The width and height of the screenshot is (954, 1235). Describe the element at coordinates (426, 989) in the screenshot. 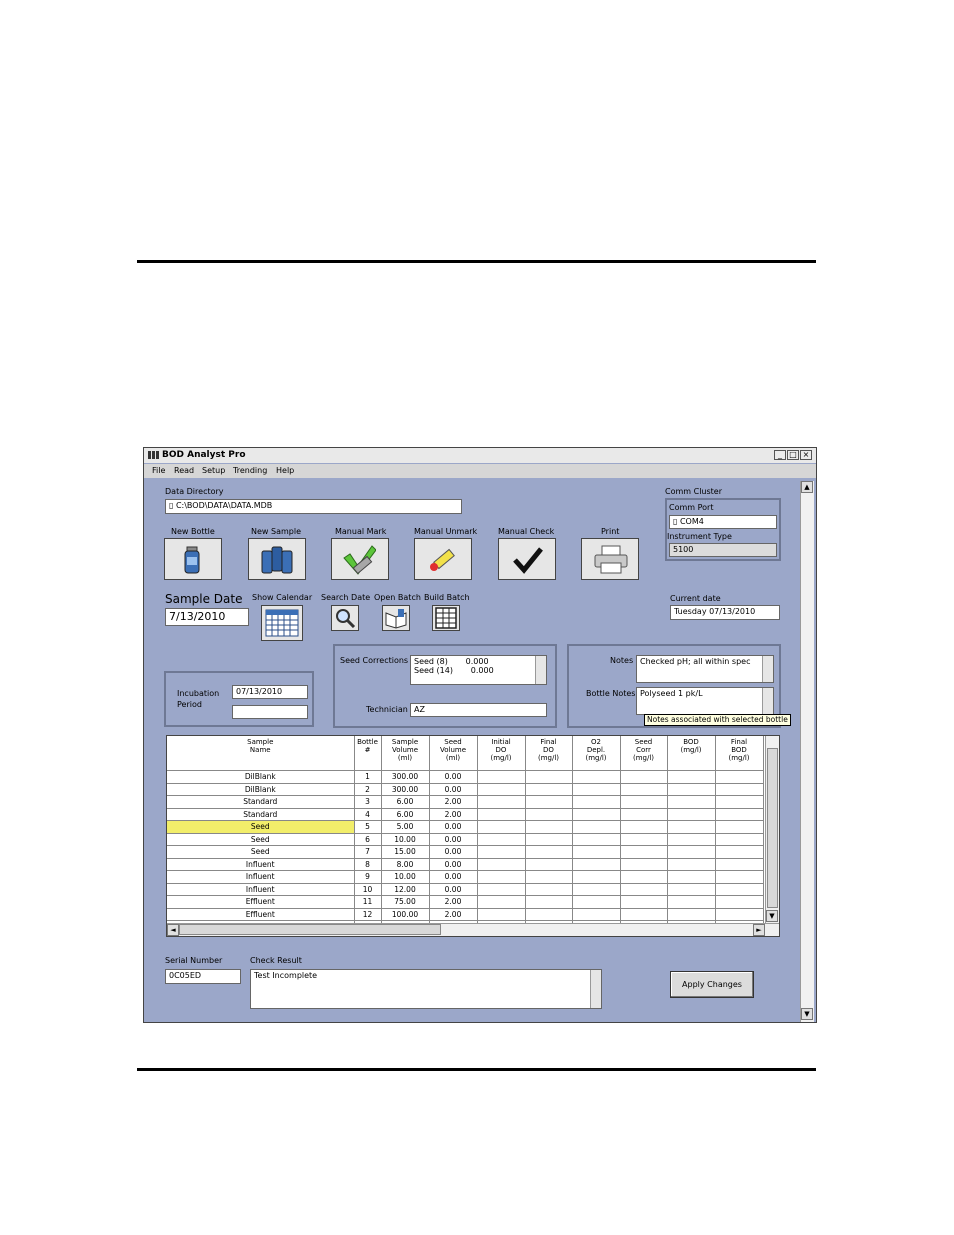

I see `check-result-field: Test Incomplete` at that location.